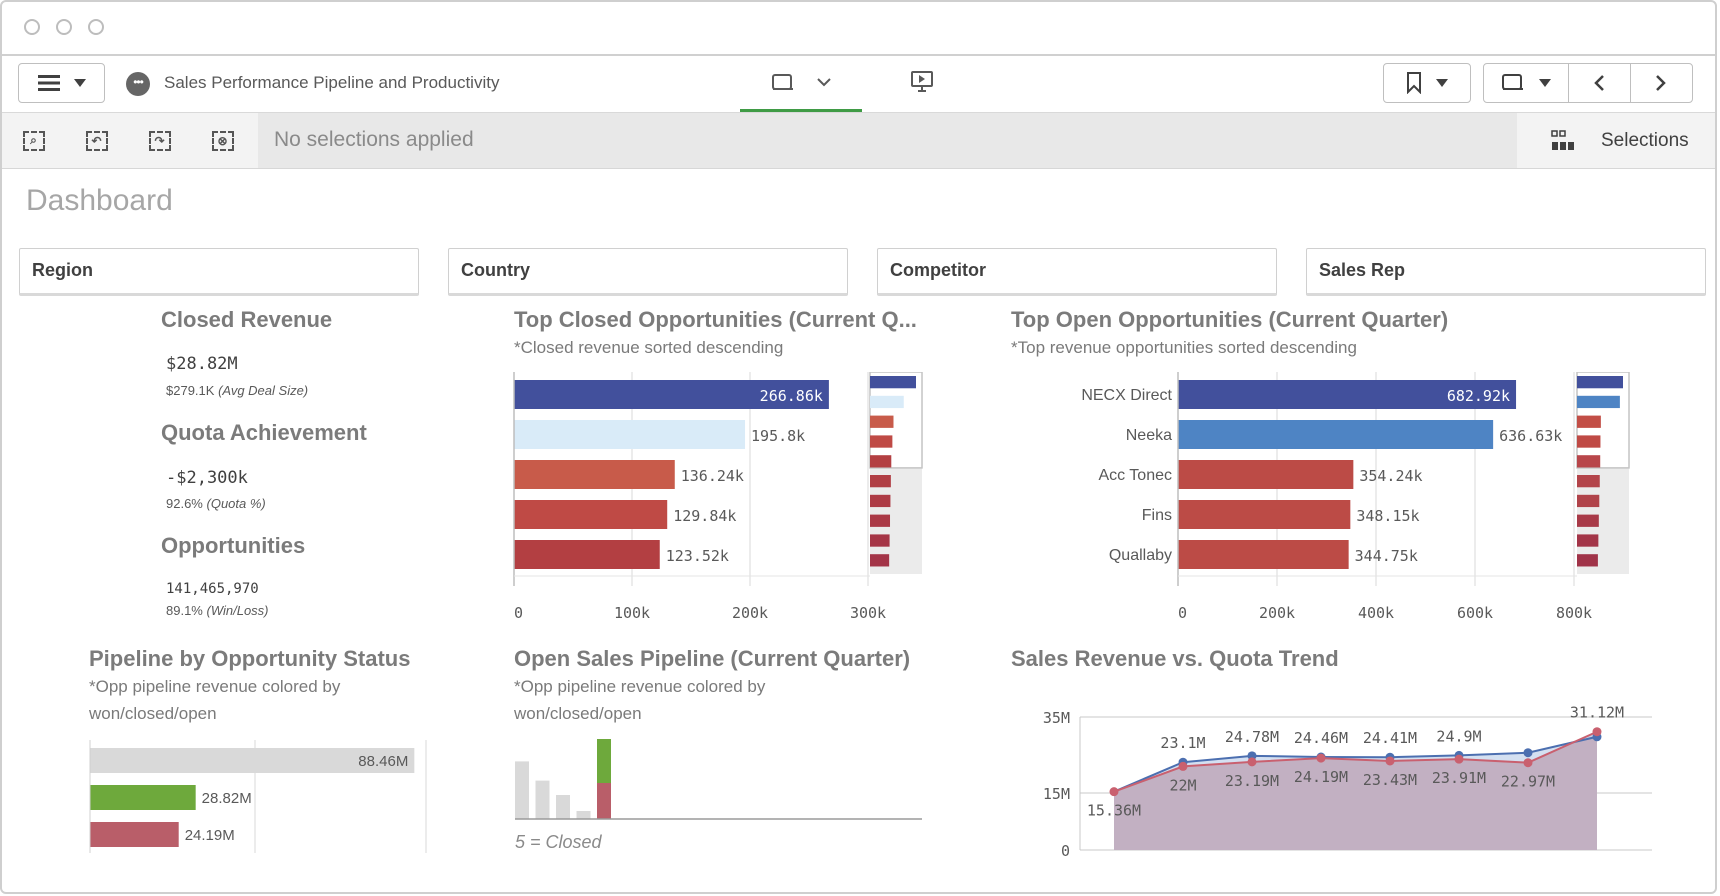 The image size is (1720, 896). I want to click on quota-point, so click(1528, 753).